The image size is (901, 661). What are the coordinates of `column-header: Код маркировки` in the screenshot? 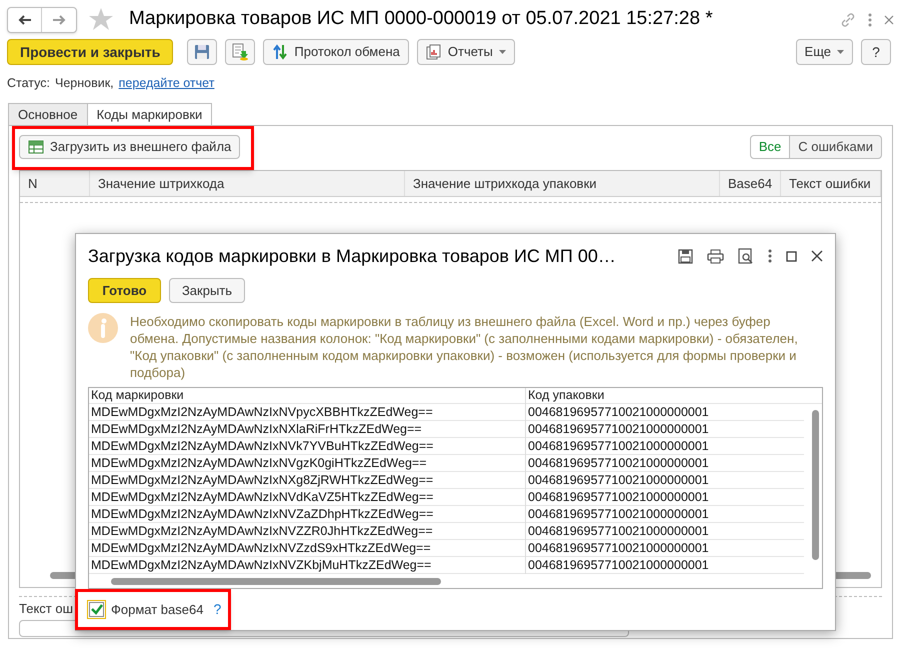 It's located at (307, 396).